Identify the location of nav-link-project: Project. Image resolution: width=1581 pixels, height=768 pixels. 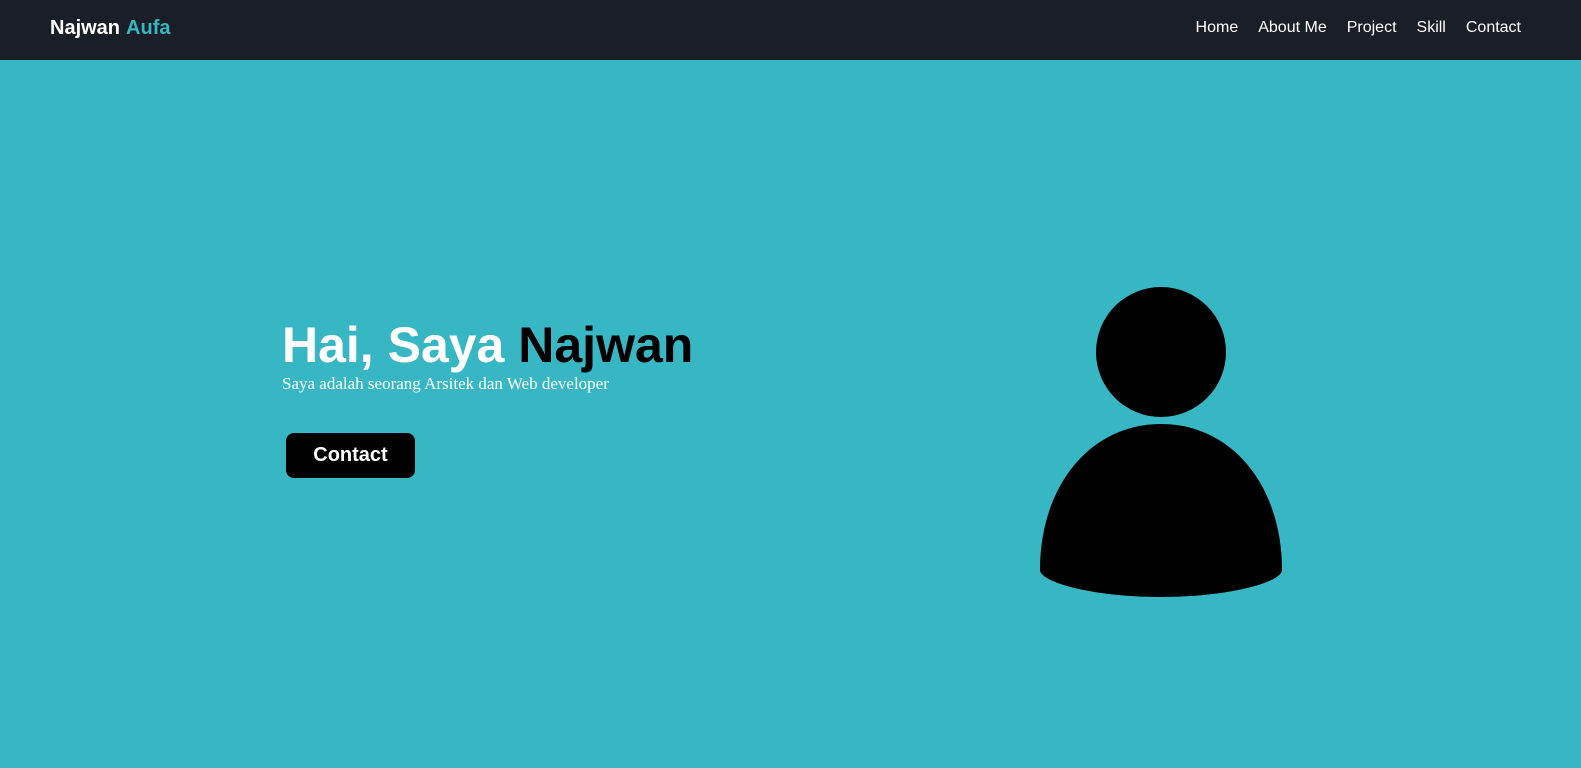
(1372, 28).